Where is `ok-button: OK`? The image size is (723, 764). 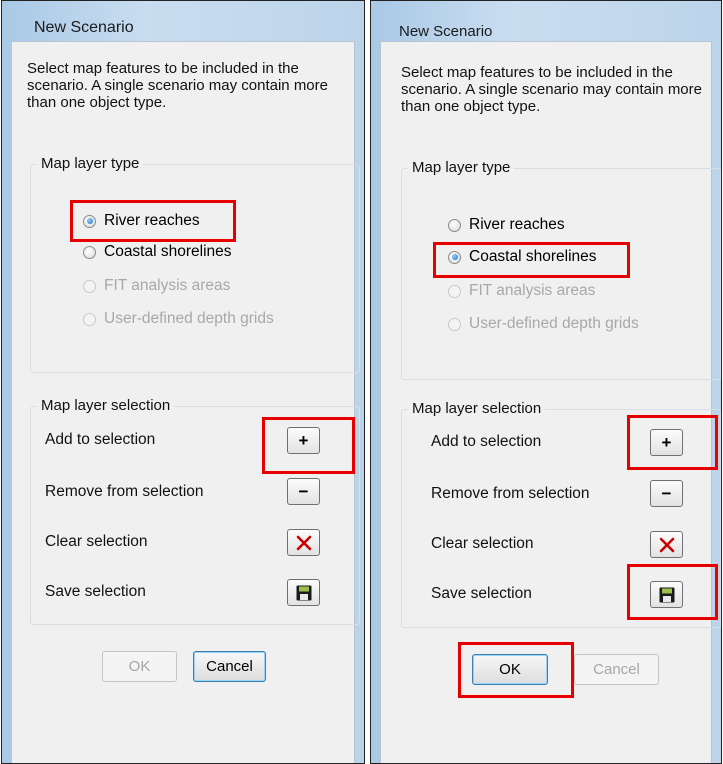 ok-button: OK is located at coordinates (139, 666).